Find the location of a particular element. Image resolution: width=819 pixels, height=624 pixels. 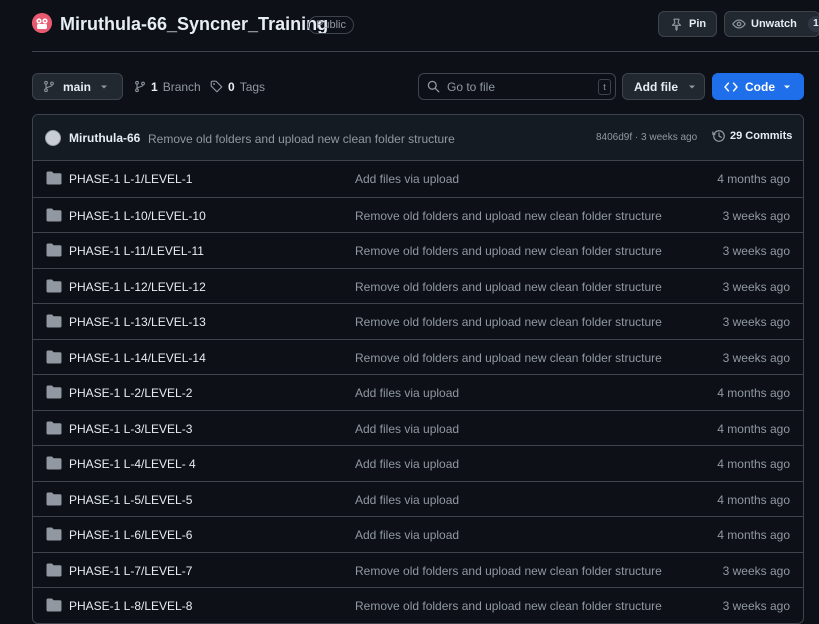

owner-avatar-icon is located at coordinates (42, 23).